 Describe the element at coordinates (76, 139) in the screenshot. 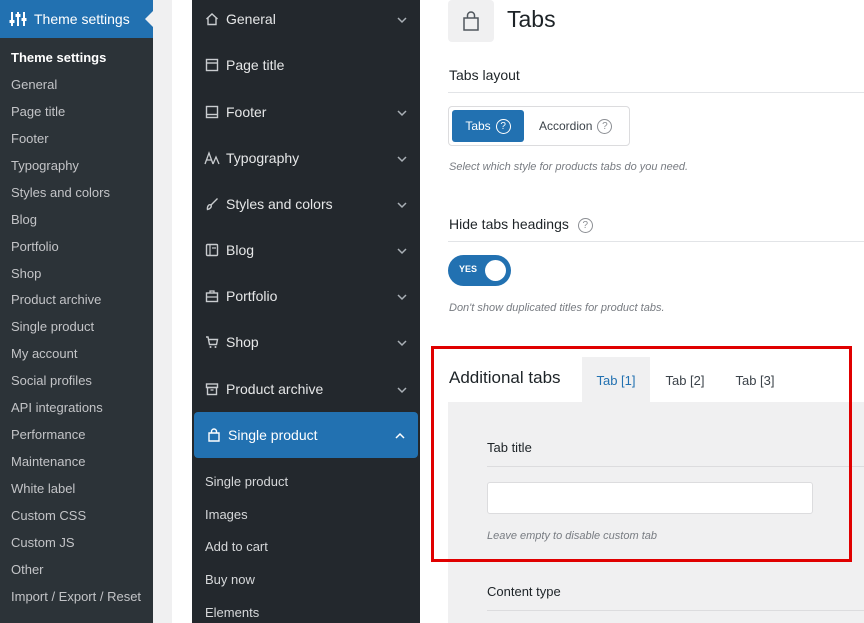

I see `admin-submenu-item: Footer` at that location.